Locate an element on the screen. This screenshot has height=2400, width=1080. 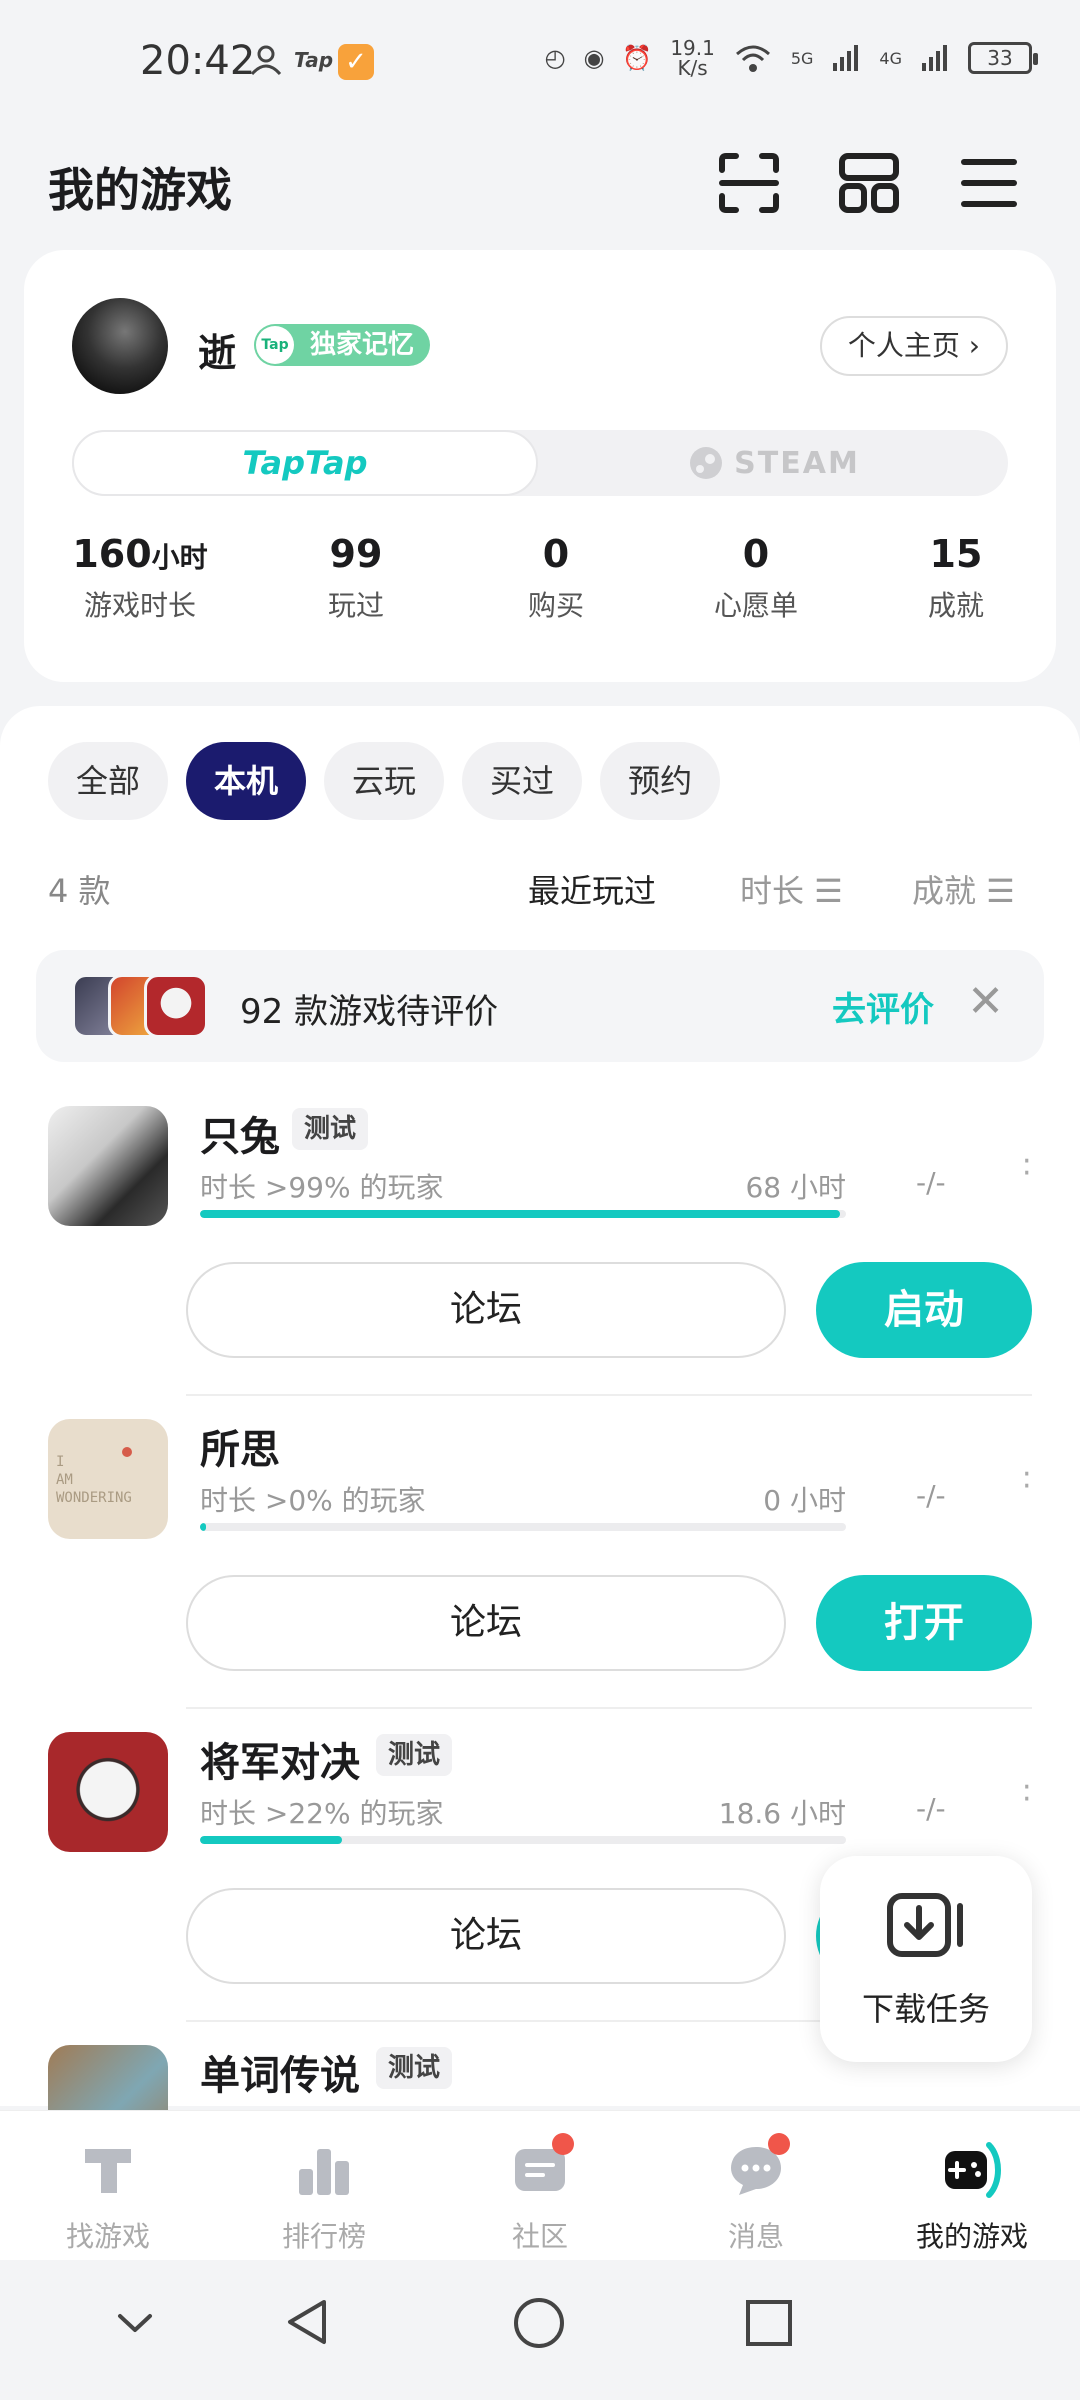
homepage-button: 个人主页 › is located at coordinates (913, 346).